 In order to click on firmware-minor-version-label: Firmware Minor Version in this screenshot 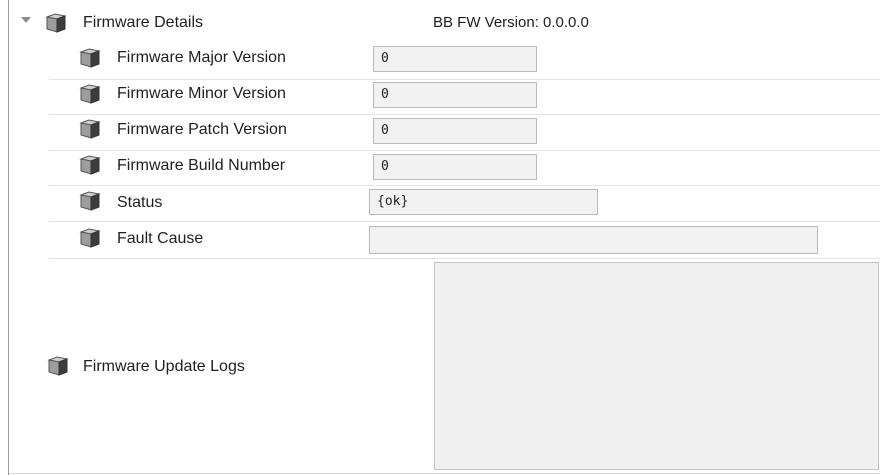, I will do `click(201, 93)`.